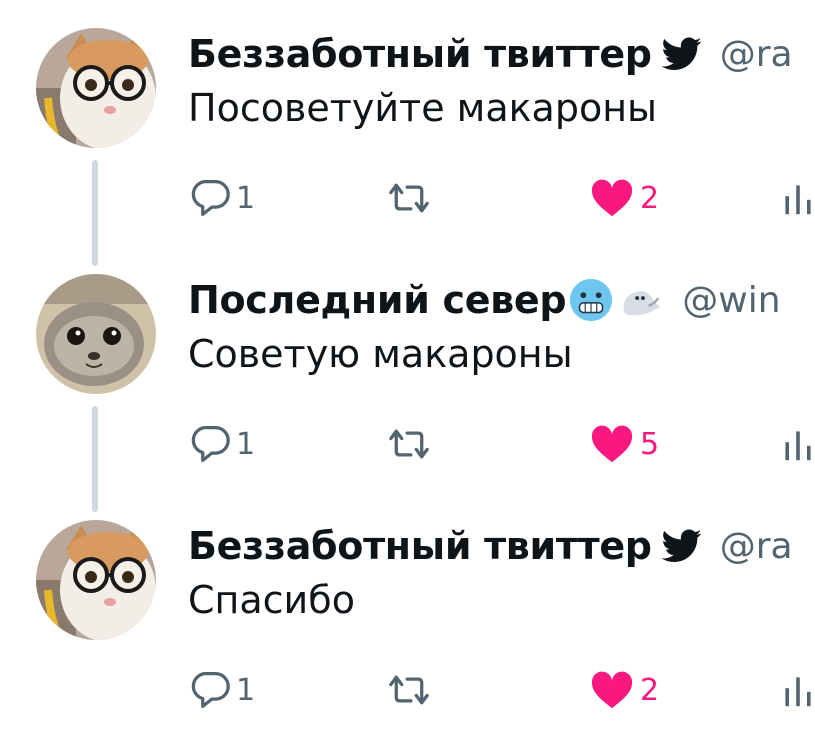 Image resolution: width=815 pixels, height=731 pixels. I want to click on tweet-text: Советую макароны, so click(380, 354).